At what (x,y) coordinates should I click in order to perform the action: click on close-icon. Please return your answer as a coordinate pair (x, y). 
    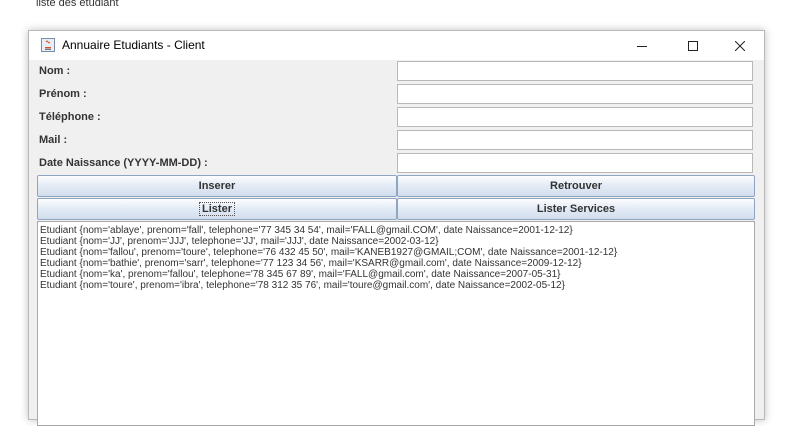
    Looking at the image, I should click on (740, 45).